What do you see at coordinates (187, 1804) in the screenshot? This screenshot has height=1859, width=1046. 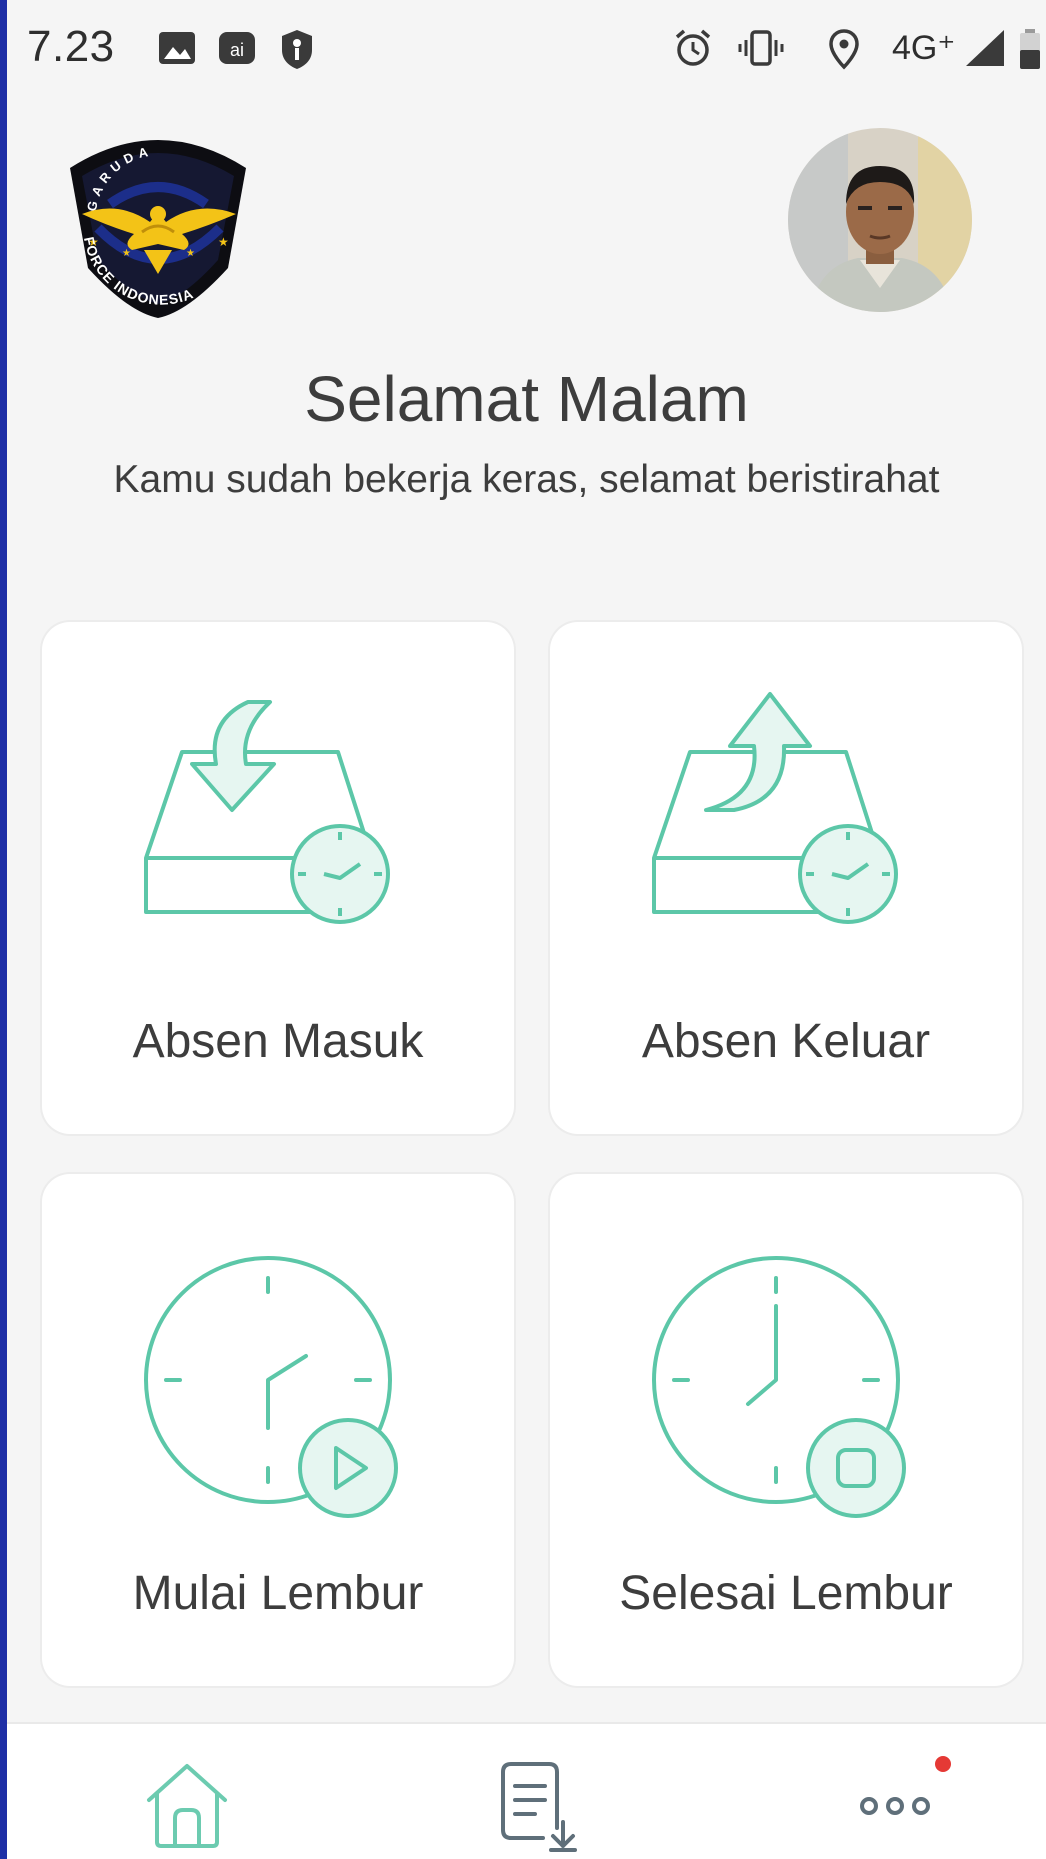 I see `home-icon` at bounding box center [187, 1804].